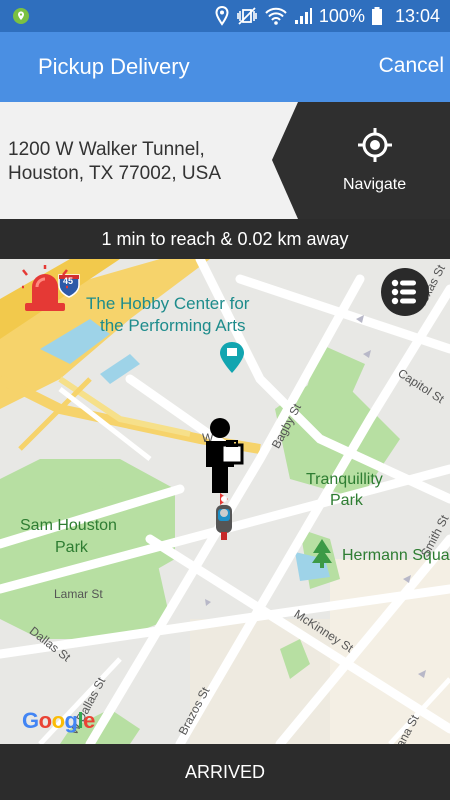 This screenshot has height=800, width=450. I want to click on google-logo-e: e, so click(89, 720).